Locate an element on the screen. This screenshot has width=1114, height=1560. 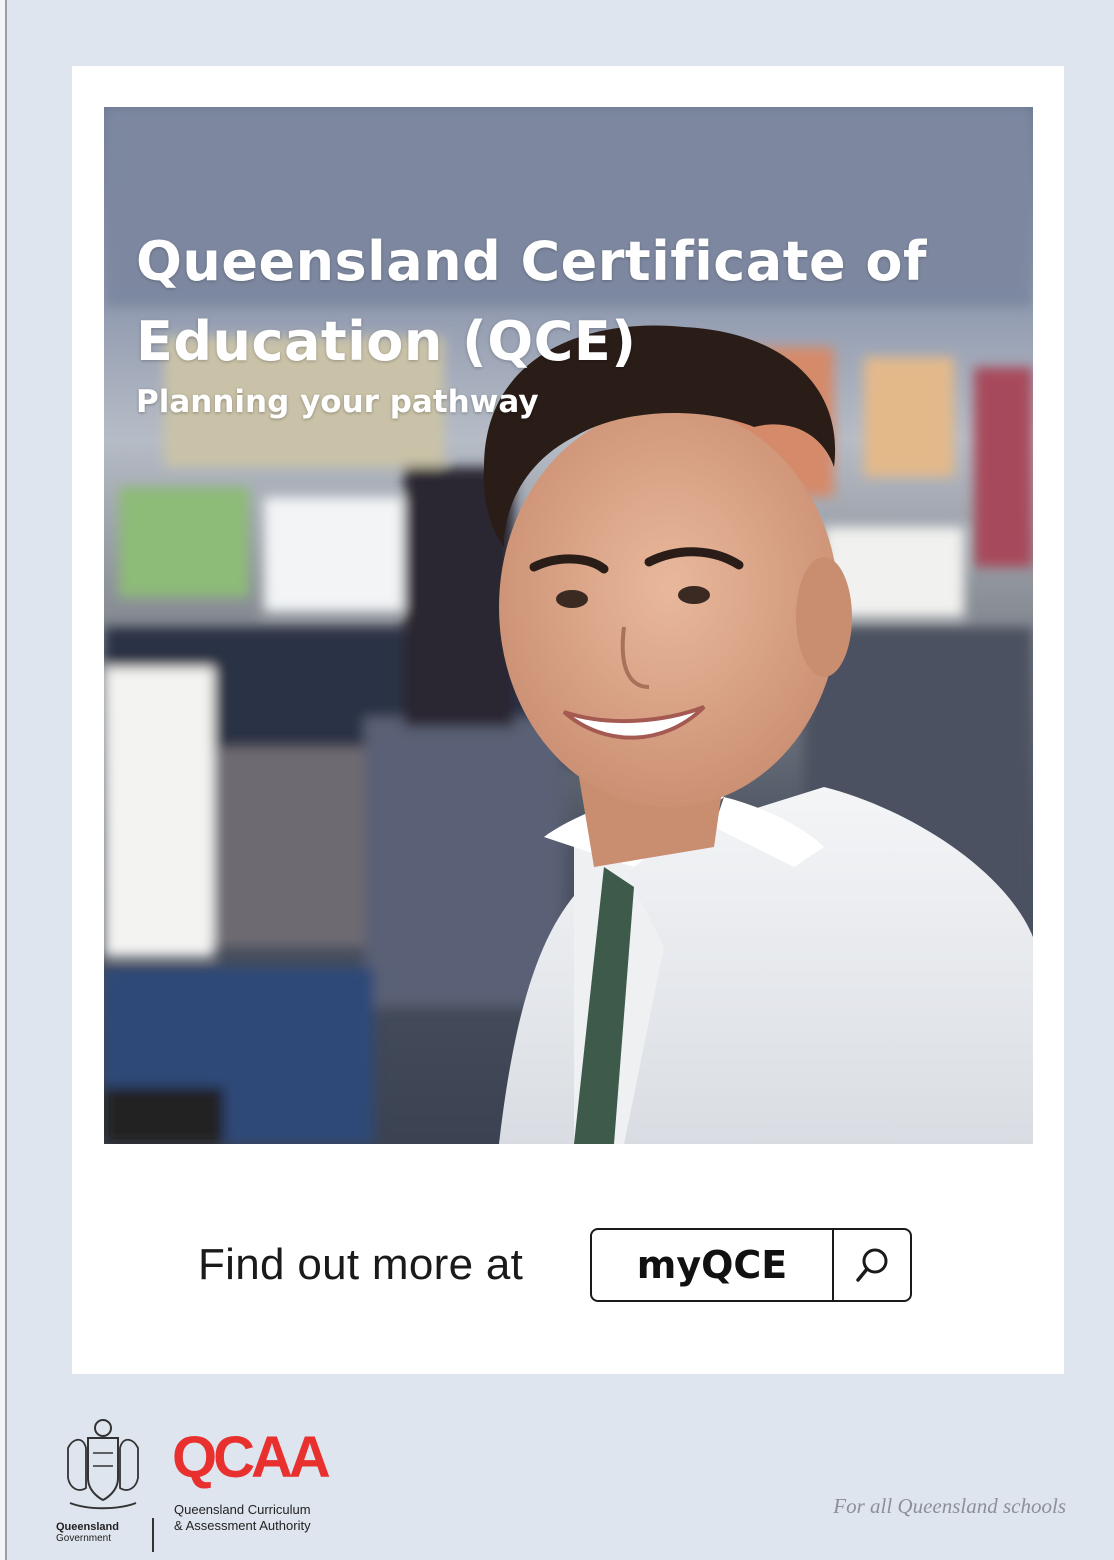
queensland-coat-of-arms-logo is located at coordinates (103, 1465).